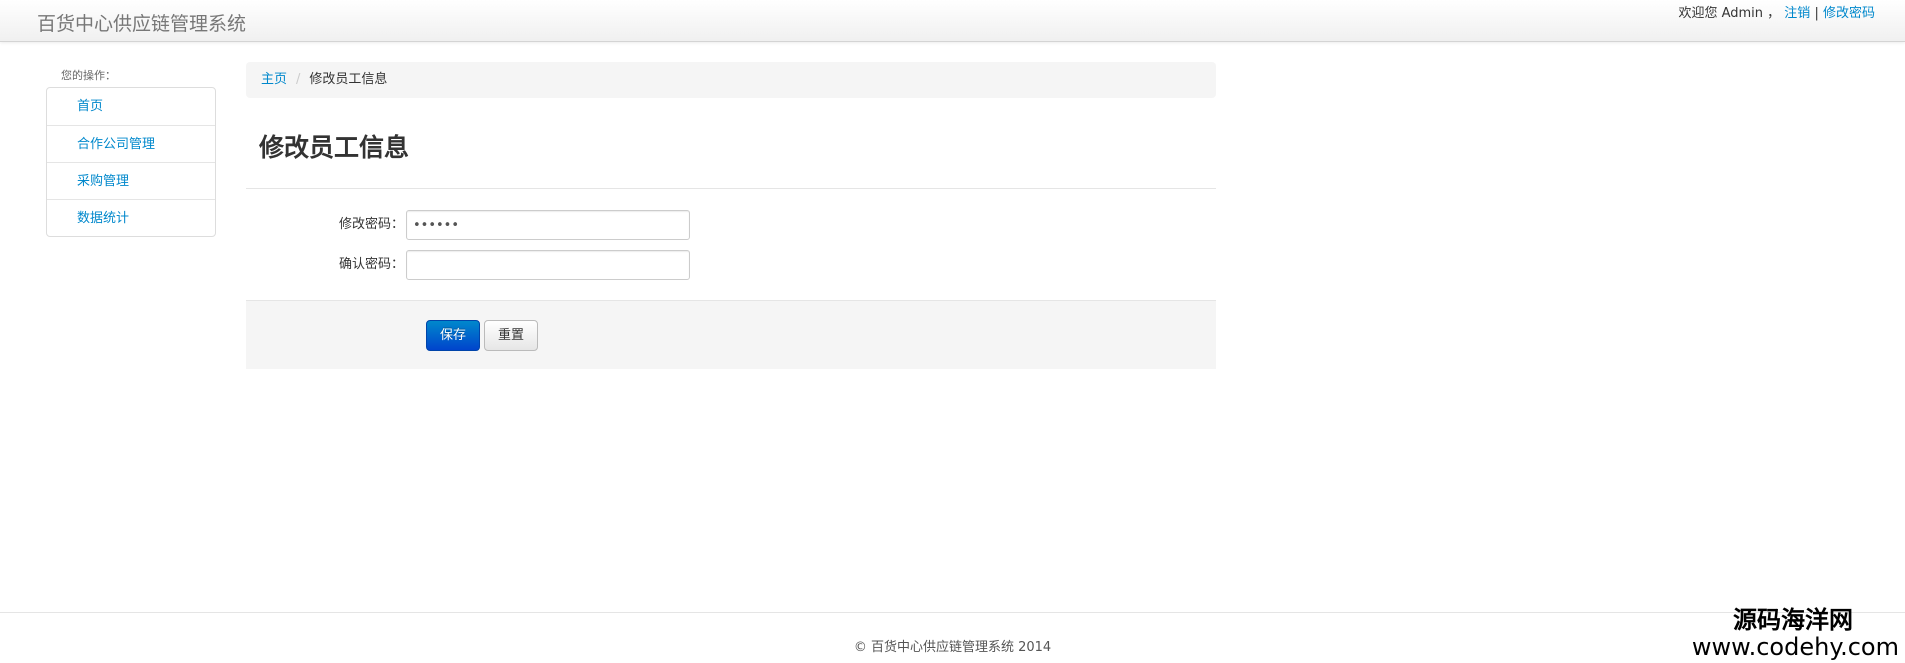 The height and width of the screenshot is (663, 1905). Describe the element at coordinates (453, 335) in the screenshot. I see `save-button: 保存` at that location.